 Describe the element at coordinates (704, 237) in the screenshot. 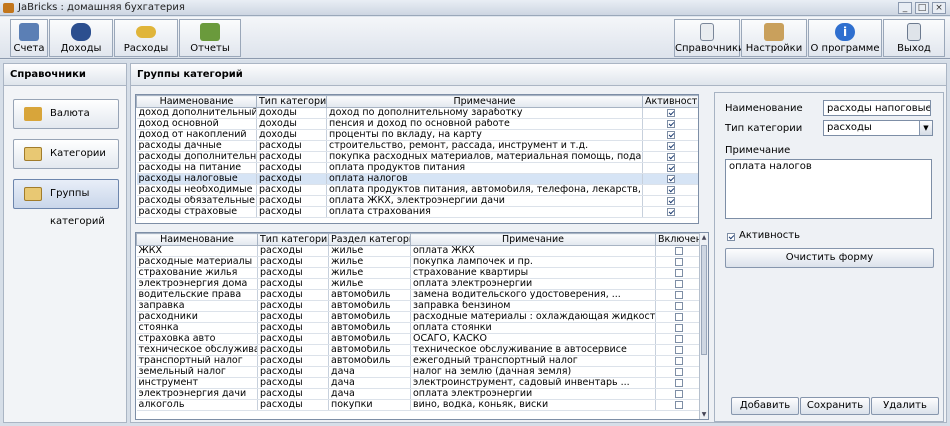

I see `scroll-up-icon: ▲` at that location.